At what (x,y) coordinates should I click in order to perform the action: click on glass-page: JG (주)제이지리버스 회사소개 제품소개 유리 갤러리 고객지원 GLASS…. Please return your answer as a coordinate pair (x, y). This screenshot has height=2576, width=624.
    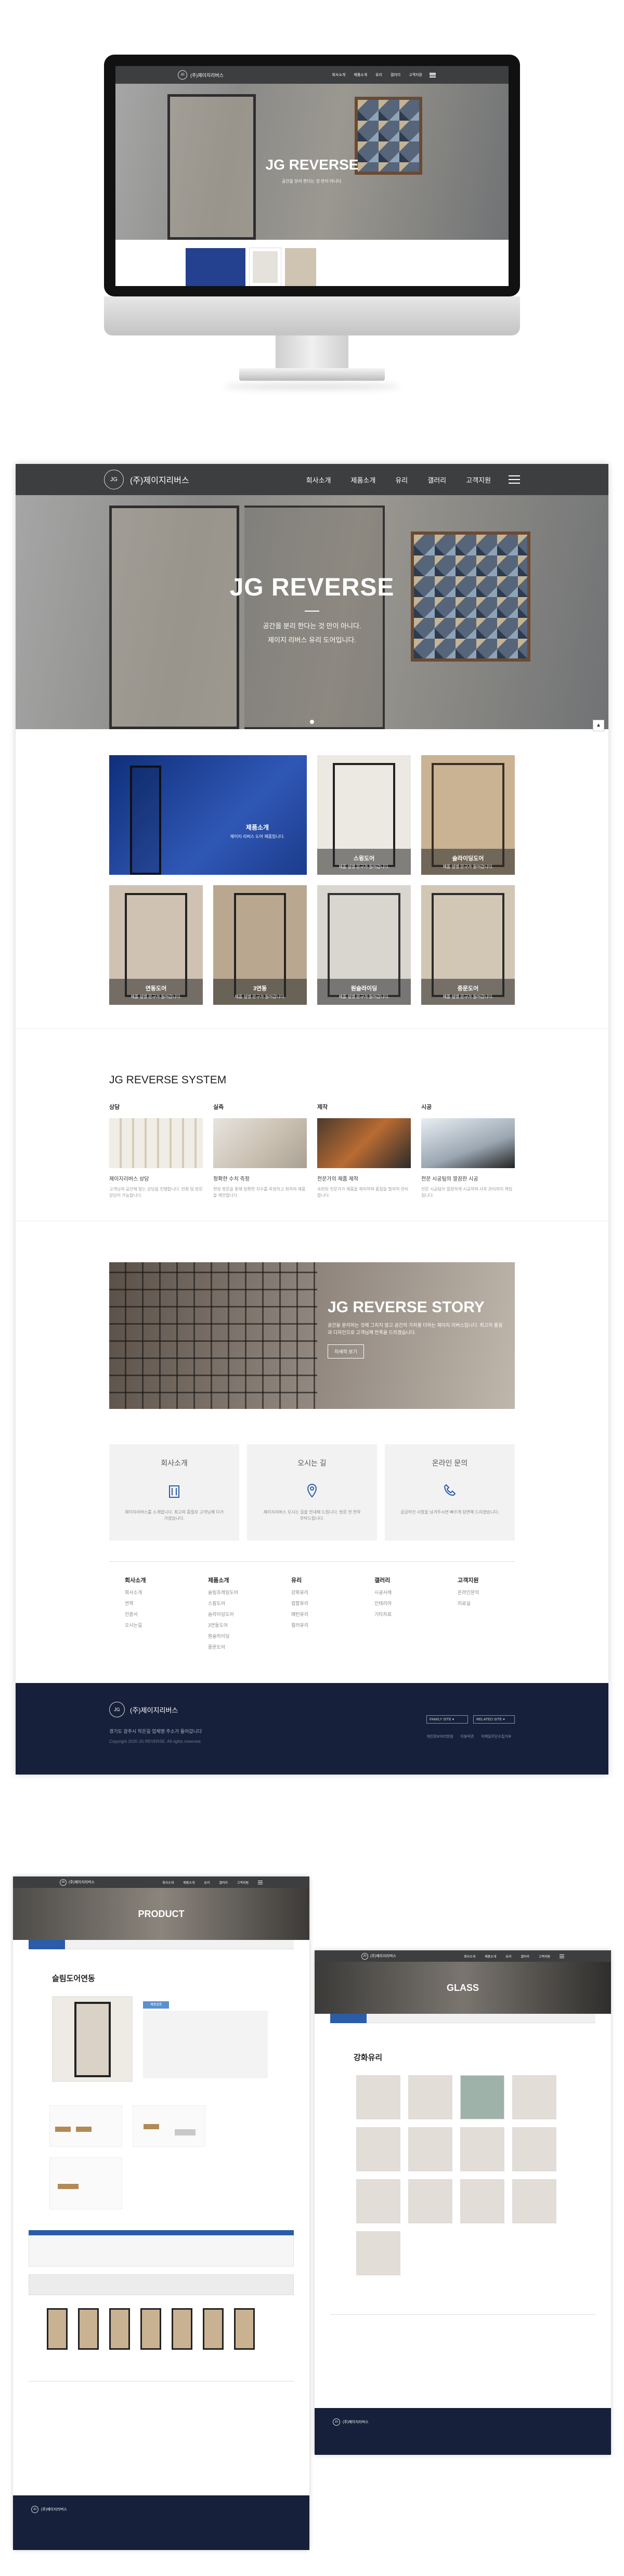
    Looking at the image, I should click on (463, 2202).